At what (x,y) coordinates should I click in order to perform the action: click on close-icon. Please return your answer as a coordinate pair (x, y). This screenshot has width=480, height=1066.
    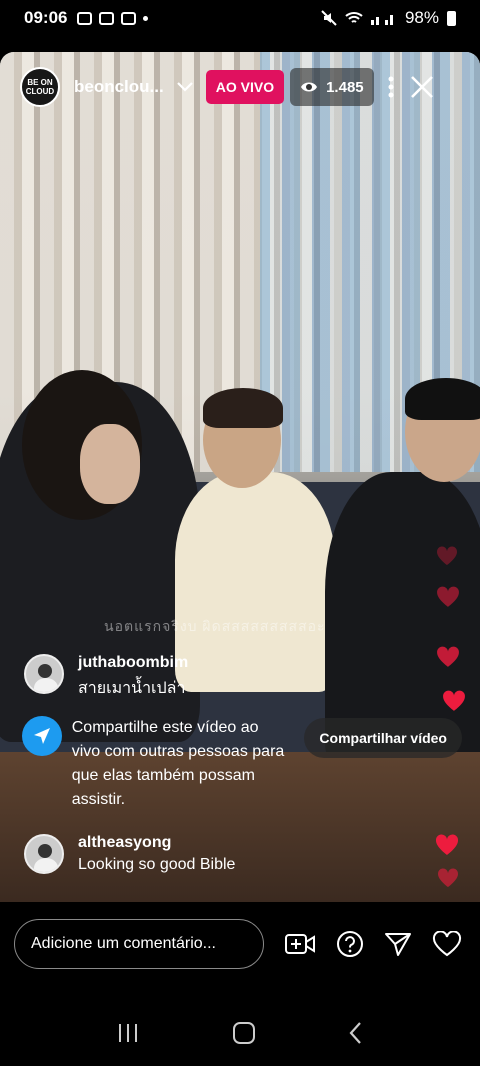
    Looking at the image, I should click on (422, 87).